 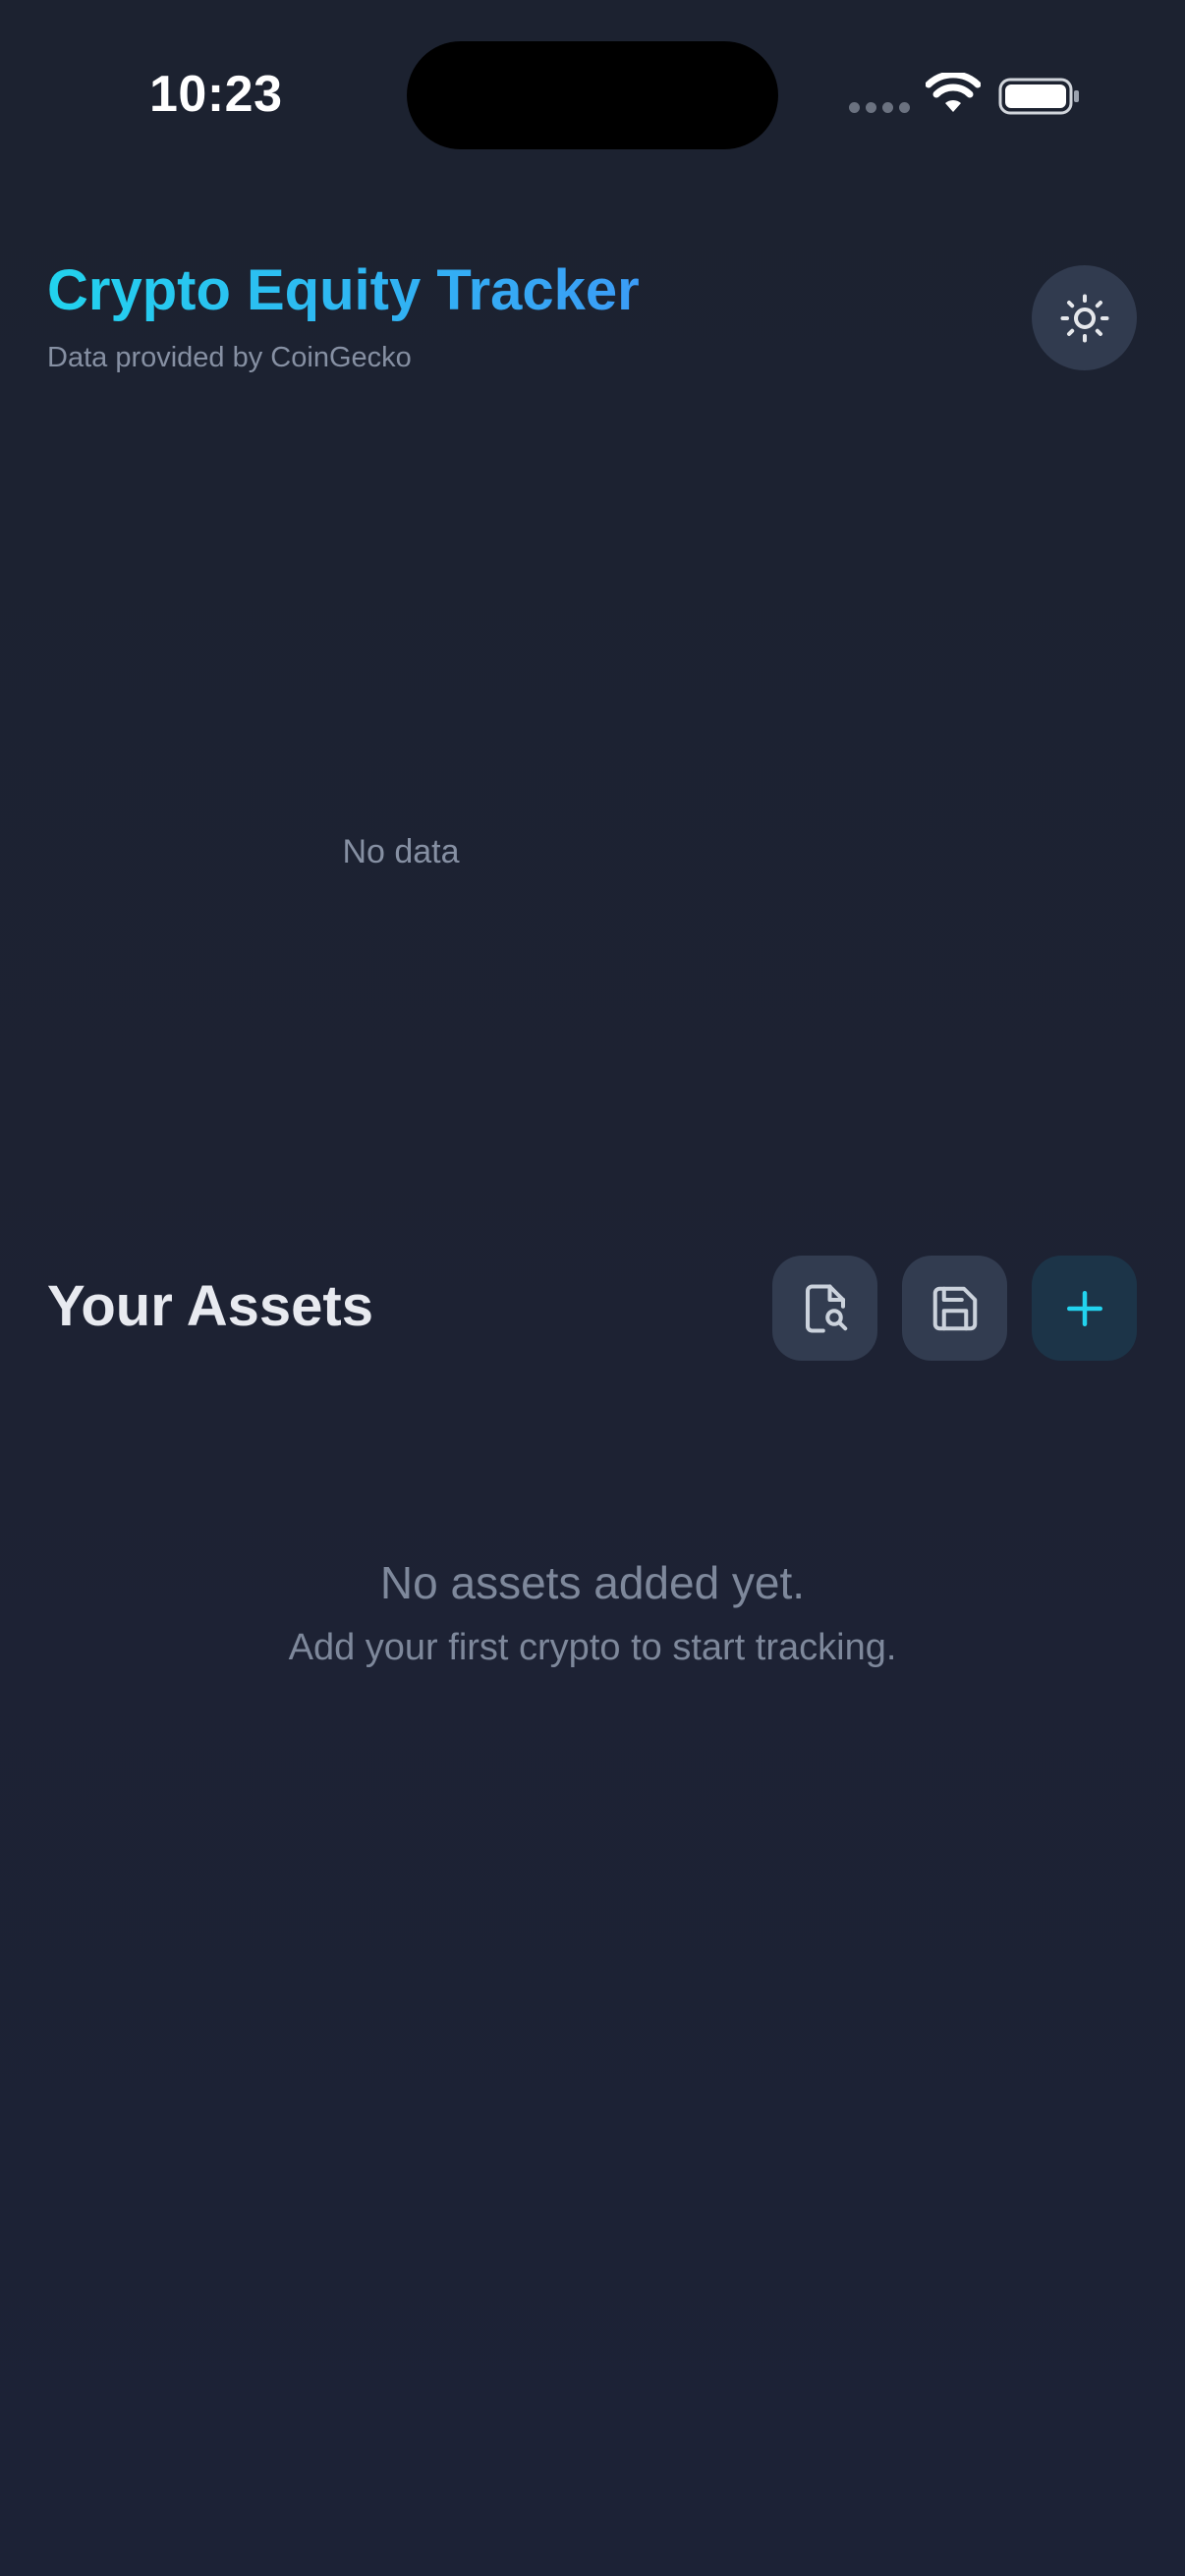 What do you see at coordinates (592, 95) in the screenshot?
I see `dynamic-island` at bounding box center [592, 95].